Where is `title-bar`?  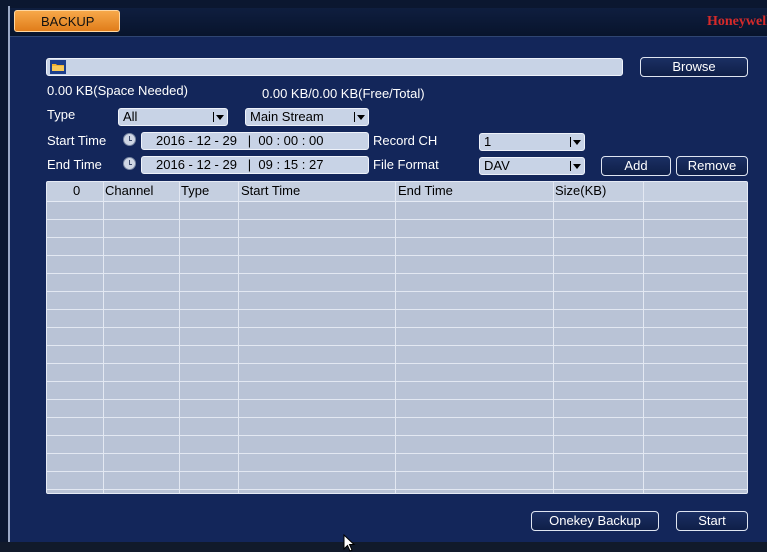
title-bar is located at coordinates (388, 22).